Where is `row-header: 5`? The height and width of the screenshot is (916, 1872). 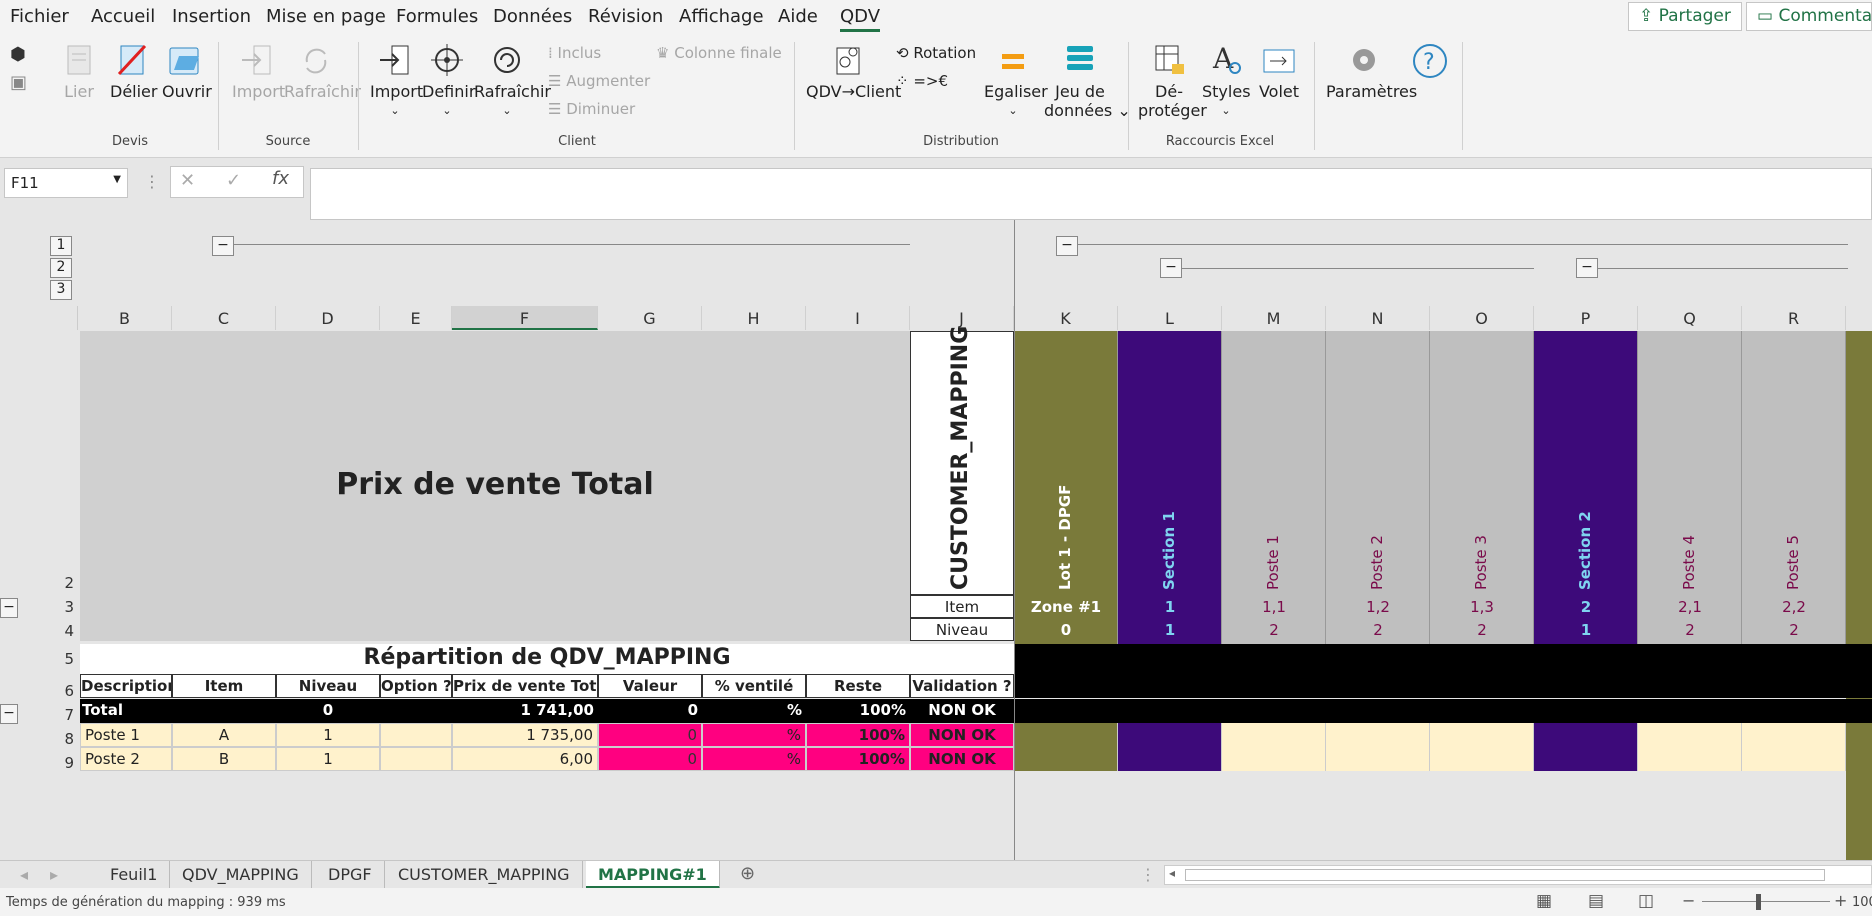
row-header: 5 is located at coordinates (62, 659).